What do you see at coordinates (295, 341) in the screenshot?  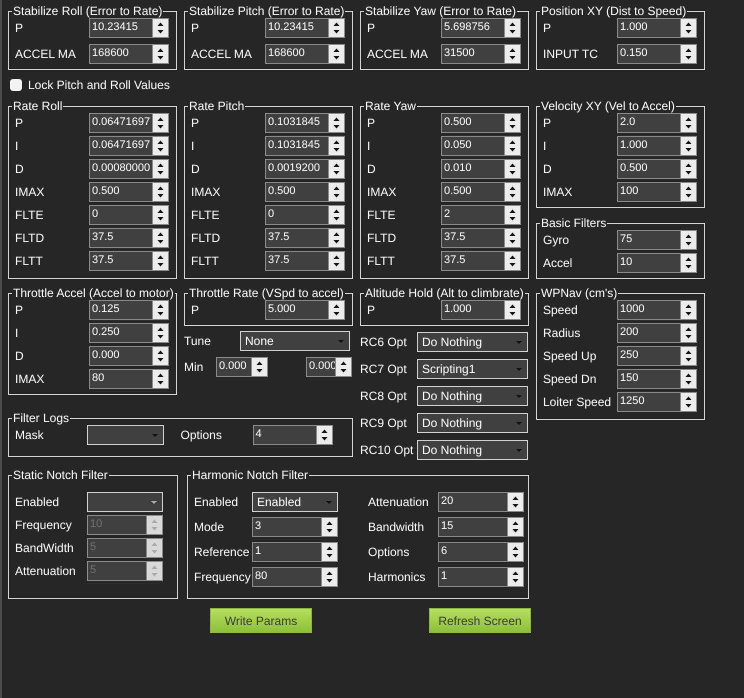 I see `dropdown-field: None` at bounding box center [295, 341].